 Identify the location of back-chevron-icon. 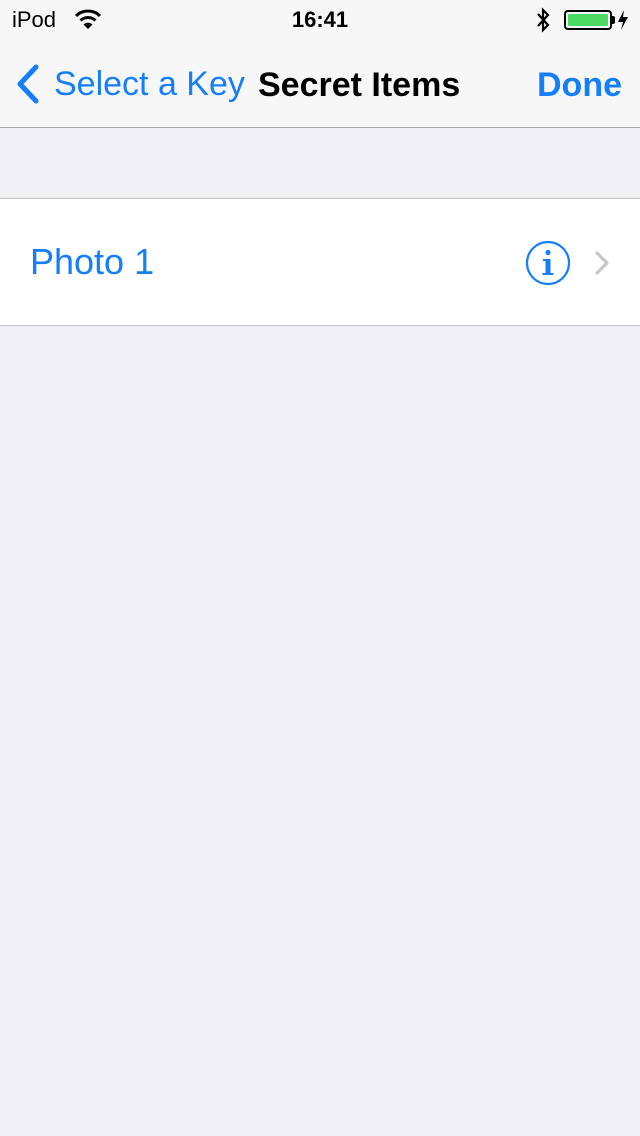
(28, 84).